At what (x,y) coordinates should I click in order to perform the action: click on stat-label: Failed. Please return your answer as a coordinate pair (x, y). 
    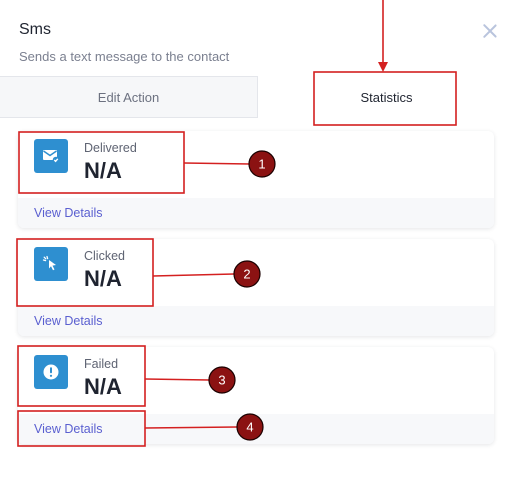
    Looking at the image, I should click on (101, 364).